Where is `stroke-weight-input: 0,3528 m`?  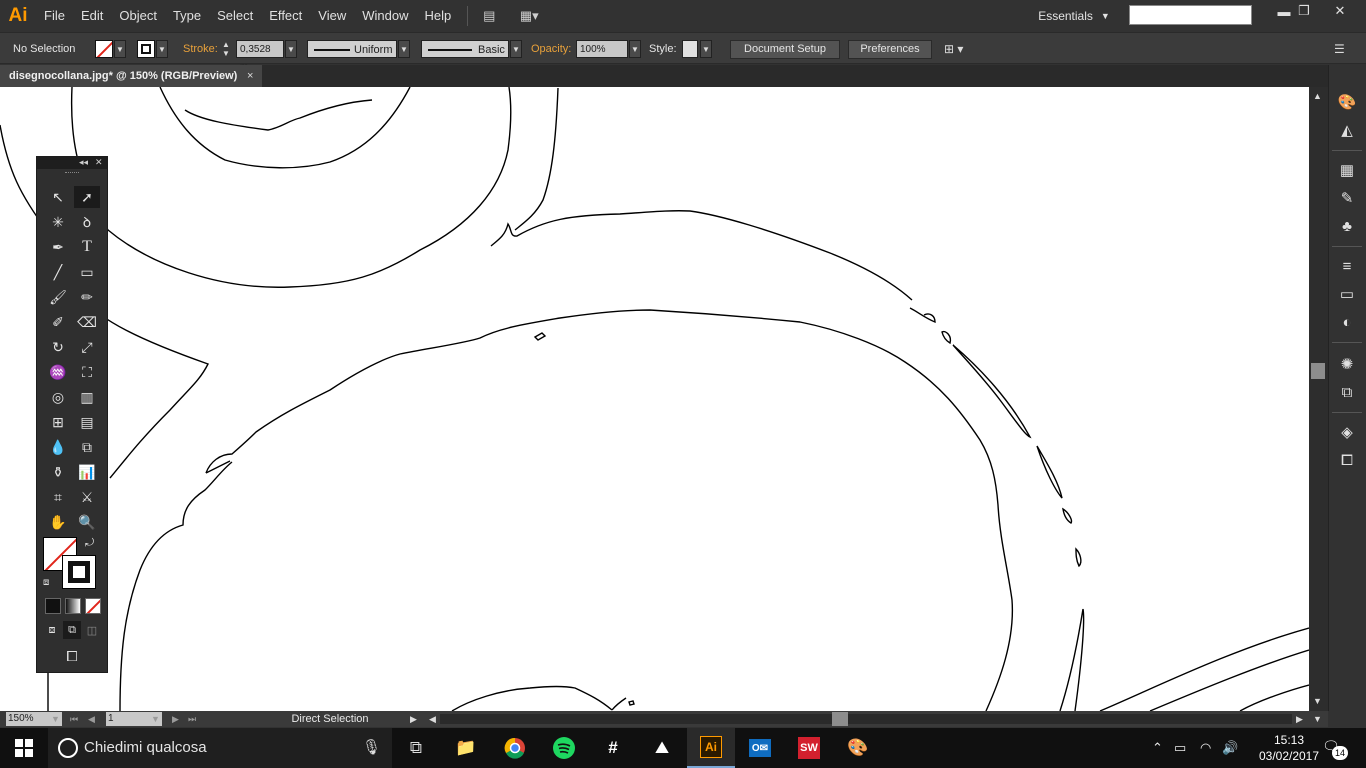
stroke-weight-input: 0,3528 m is located at coordinates (260, 56).